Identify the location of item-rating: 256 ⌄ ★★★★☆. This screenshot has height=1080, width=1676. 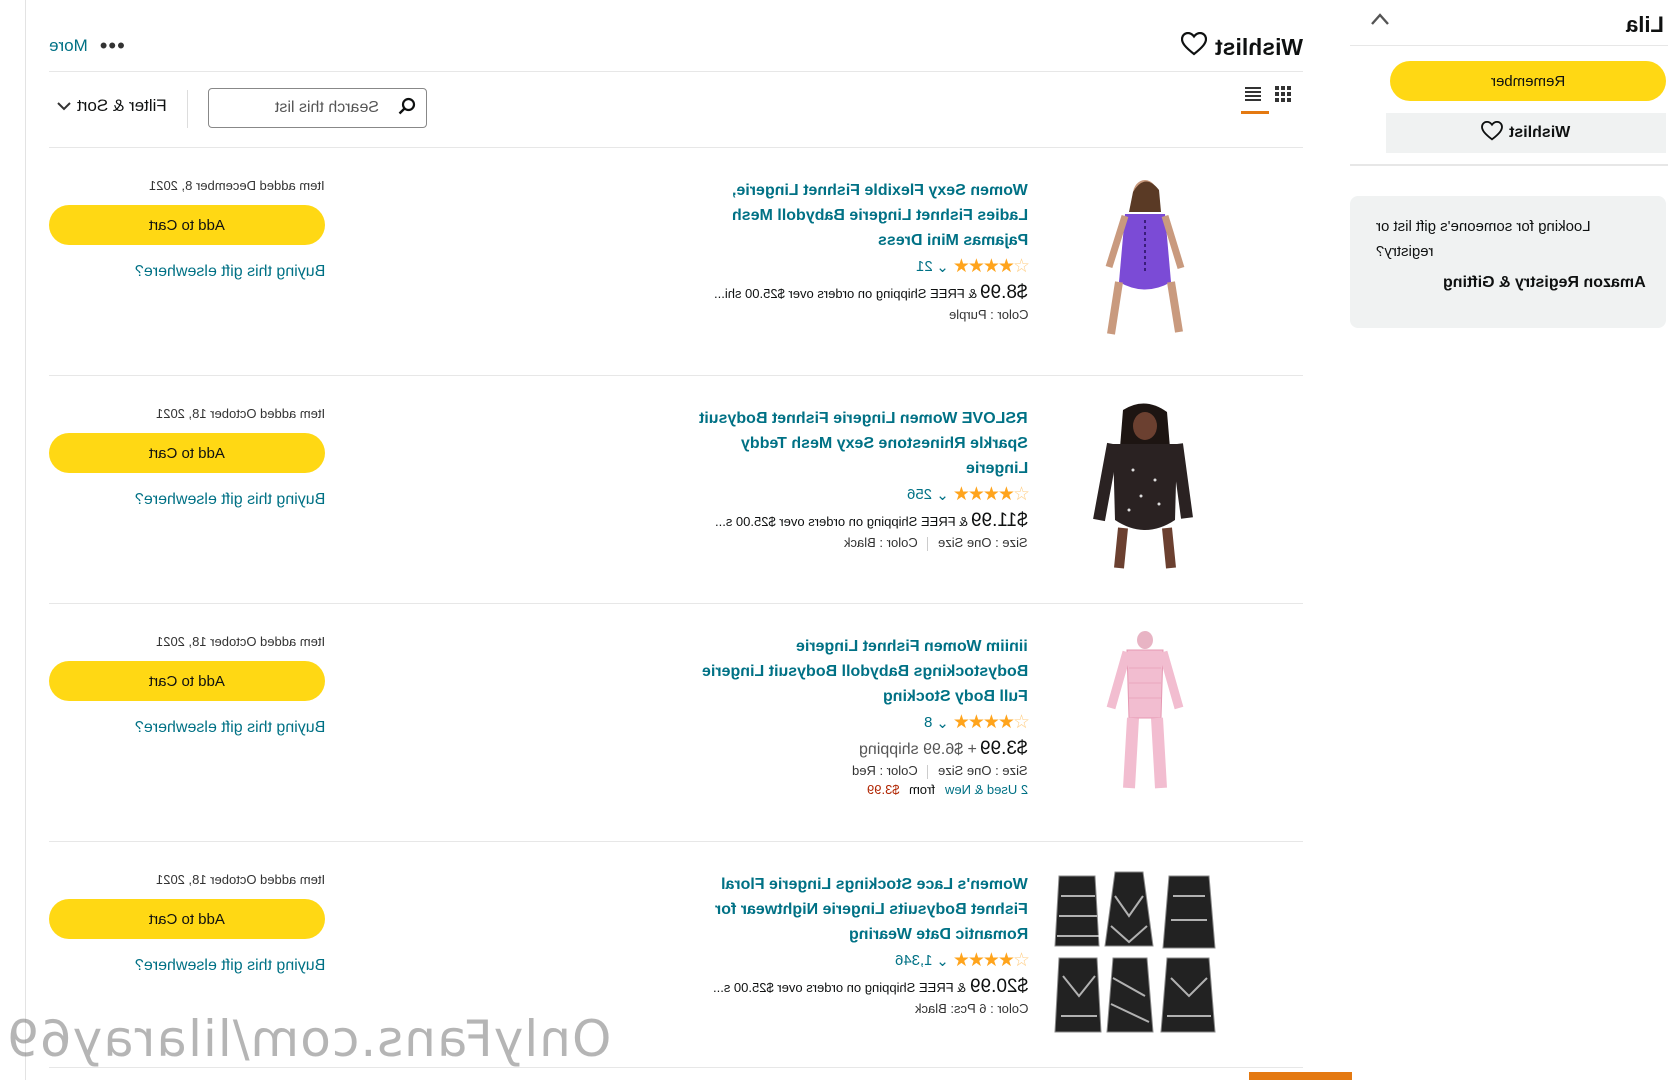
(839, 494).